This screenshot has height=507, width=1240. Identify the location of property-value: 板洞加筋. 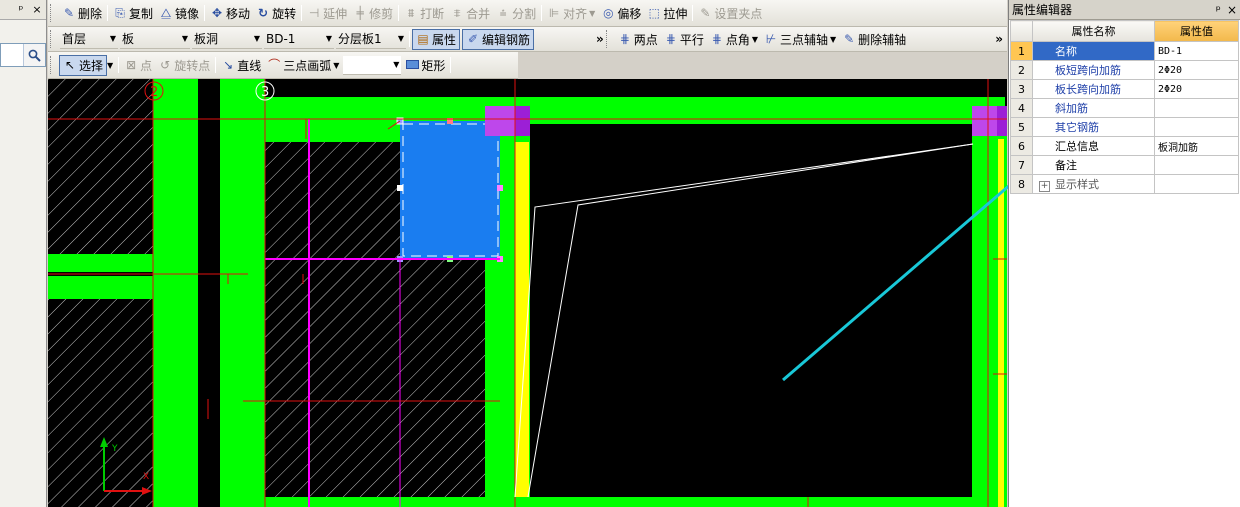
(1196, 146).